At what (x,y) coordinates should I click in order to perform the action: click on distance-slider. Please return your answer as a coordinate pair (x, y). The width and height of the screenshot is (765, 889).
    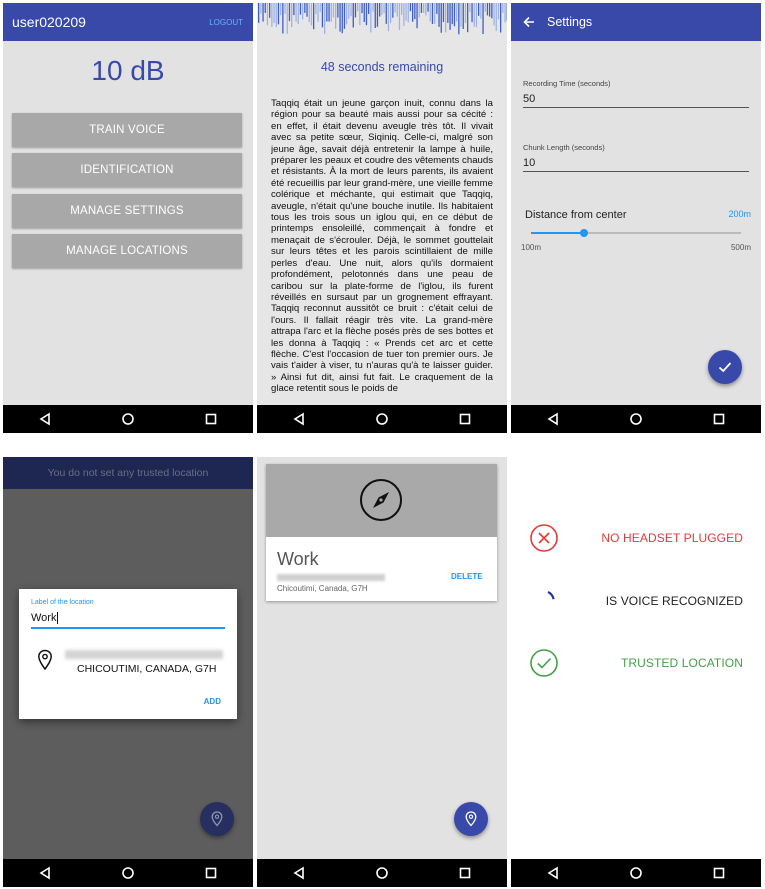
    Looking at the image, I should click on (636, 233).